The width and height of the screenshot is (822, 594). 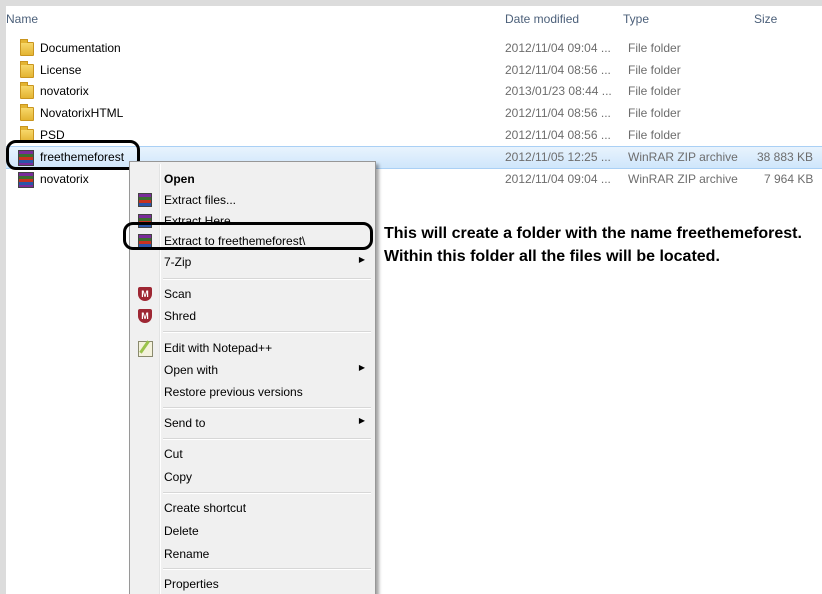 I want to click on menu-item-label: Shred, so click(x=180, y=316).